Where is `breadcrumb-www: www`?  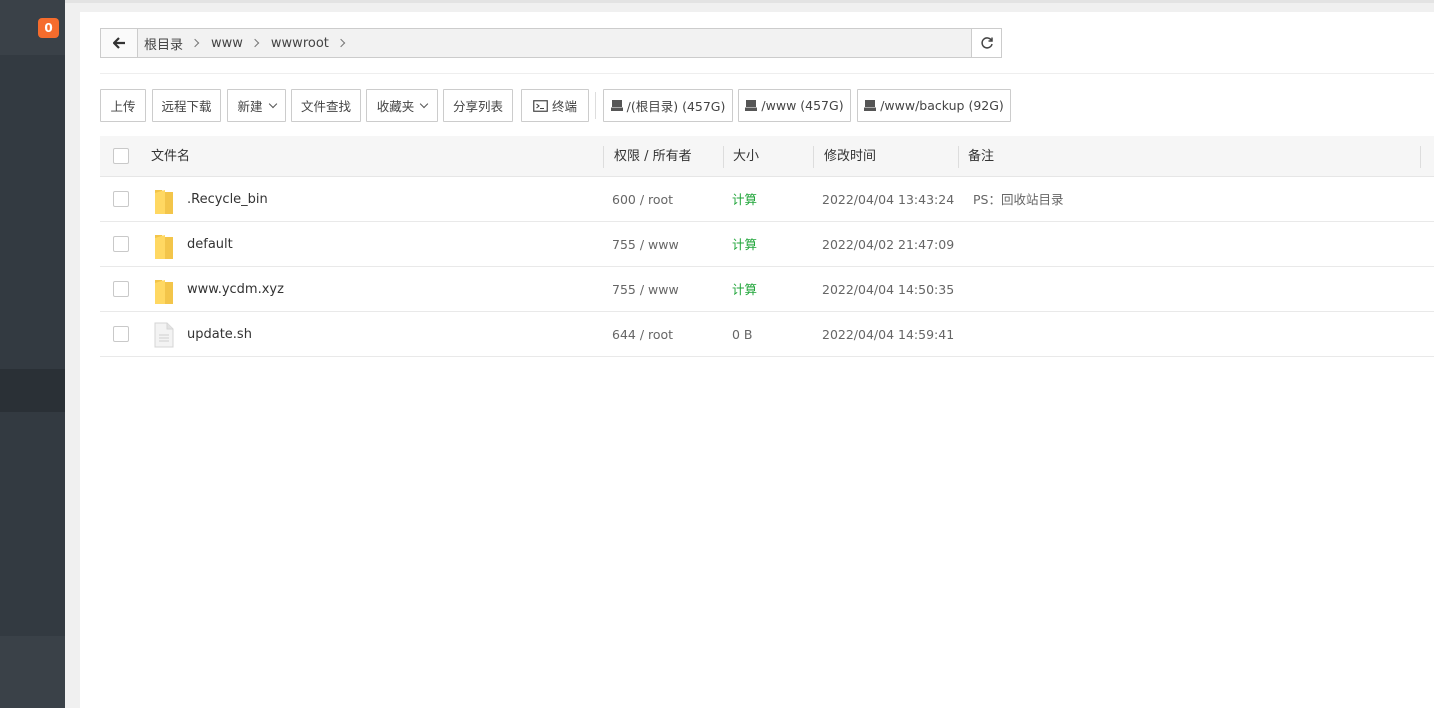 breadcrumb-www: www is located at coordinates (227, 43).